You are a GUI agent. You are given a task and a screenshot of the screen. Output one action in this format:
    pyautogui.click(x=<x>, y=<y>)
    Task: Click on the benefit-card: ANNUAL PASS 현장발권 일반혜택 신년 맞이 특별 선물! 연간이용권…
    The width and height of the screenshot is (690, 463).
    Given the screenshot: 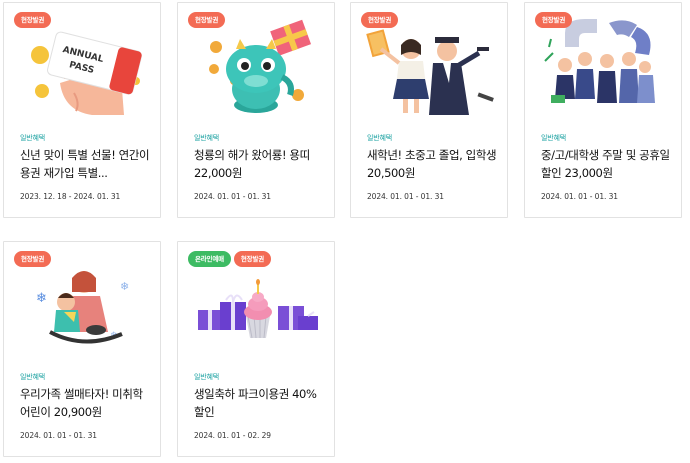 What is the action you would take?
    pyautogui.click(x=82, y=110)
    